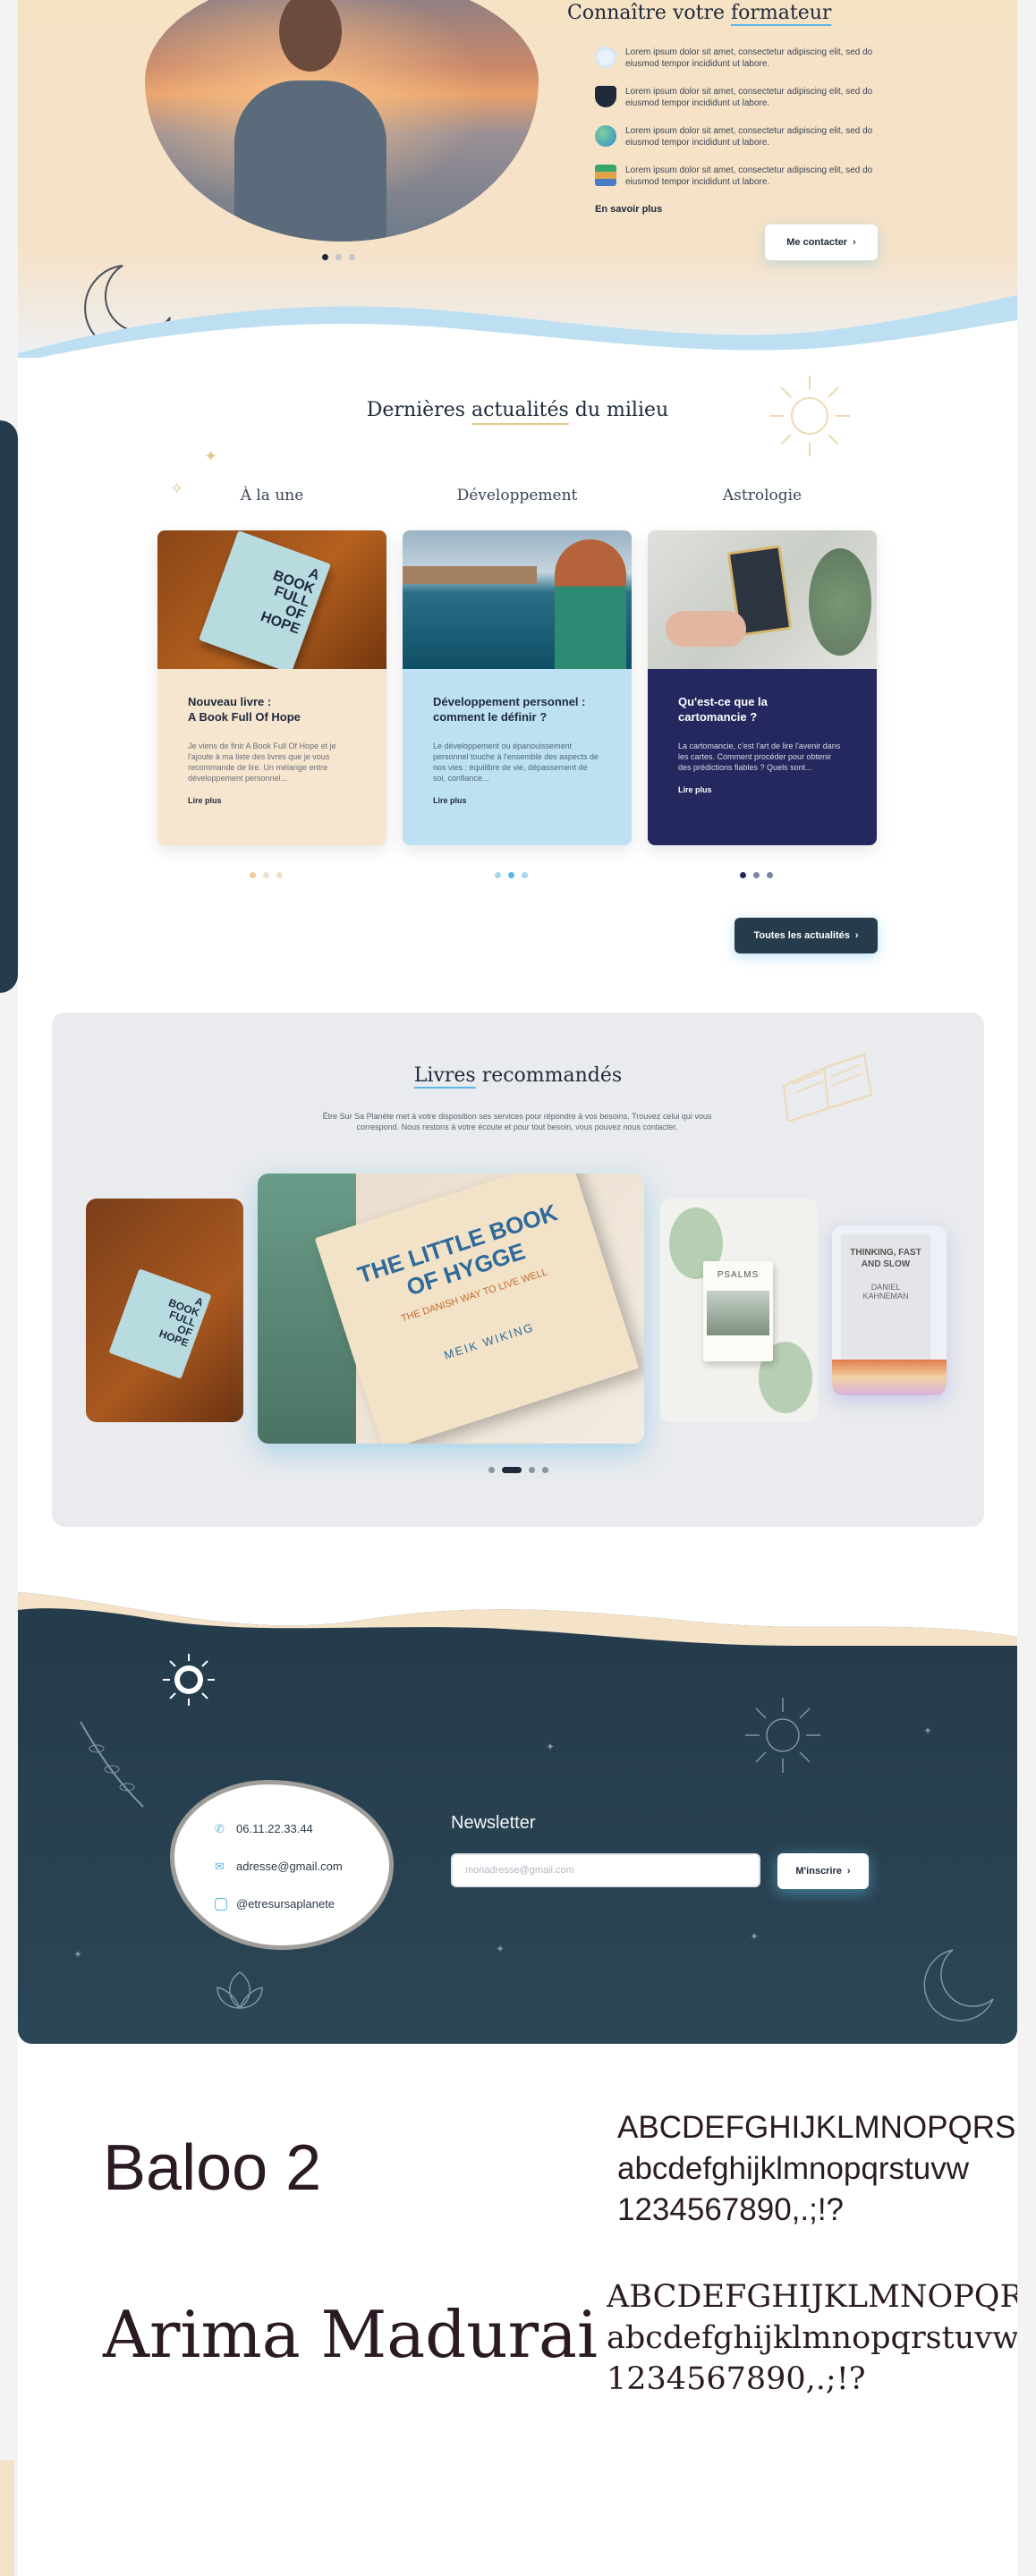 This screenshot has height=2576, width=1036. What do you see at coordinates (885, 1258) in the screenshot?
I see `book-cover-title: THINKING, FAST AND SLOW` at bounding box center [885, 1258].